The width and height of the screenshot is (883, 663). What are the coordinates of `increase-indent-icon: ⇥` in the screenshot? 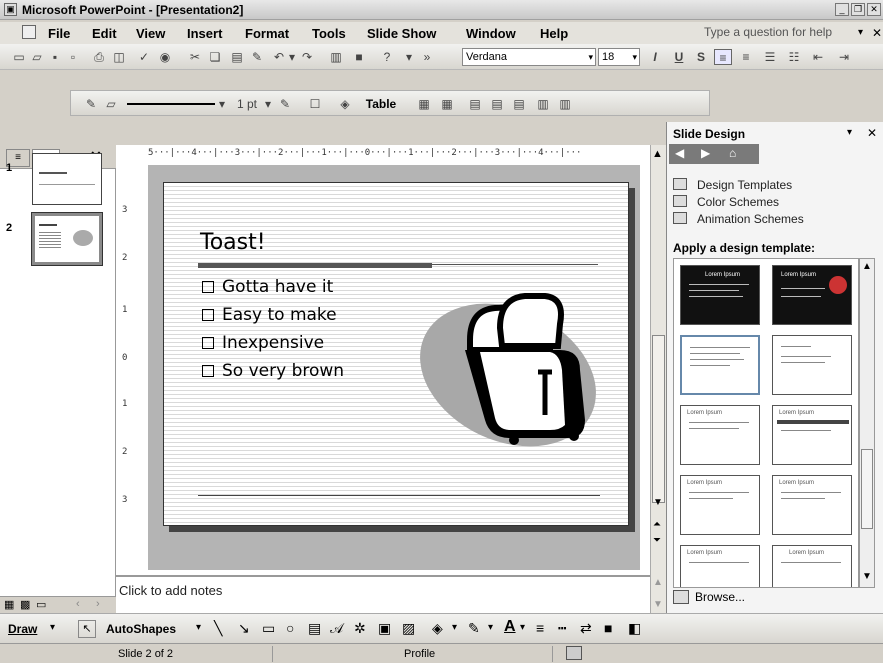 It's located at (844, 57).